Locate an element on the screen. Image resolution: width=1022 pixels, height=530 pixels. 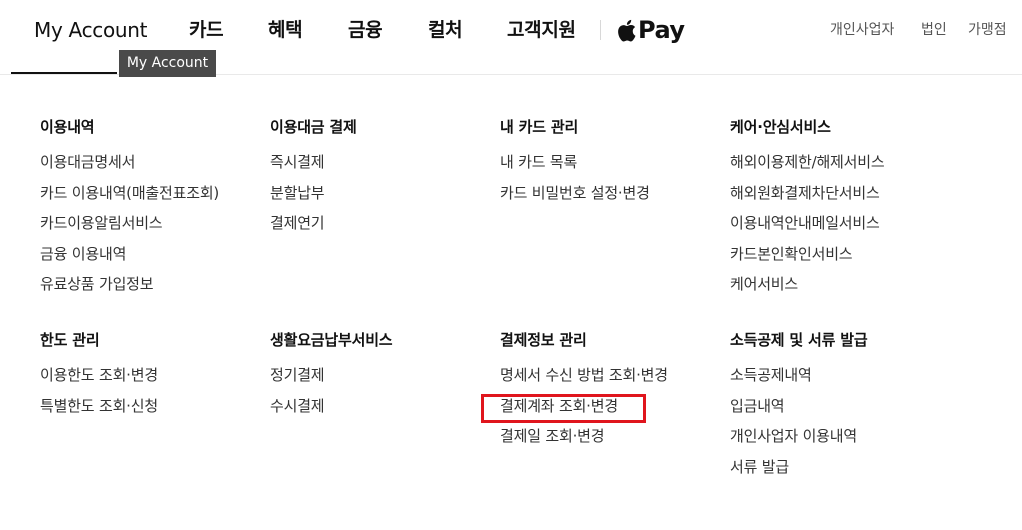
nav-apple-pay: Pay is located at coordinates (651, 30).